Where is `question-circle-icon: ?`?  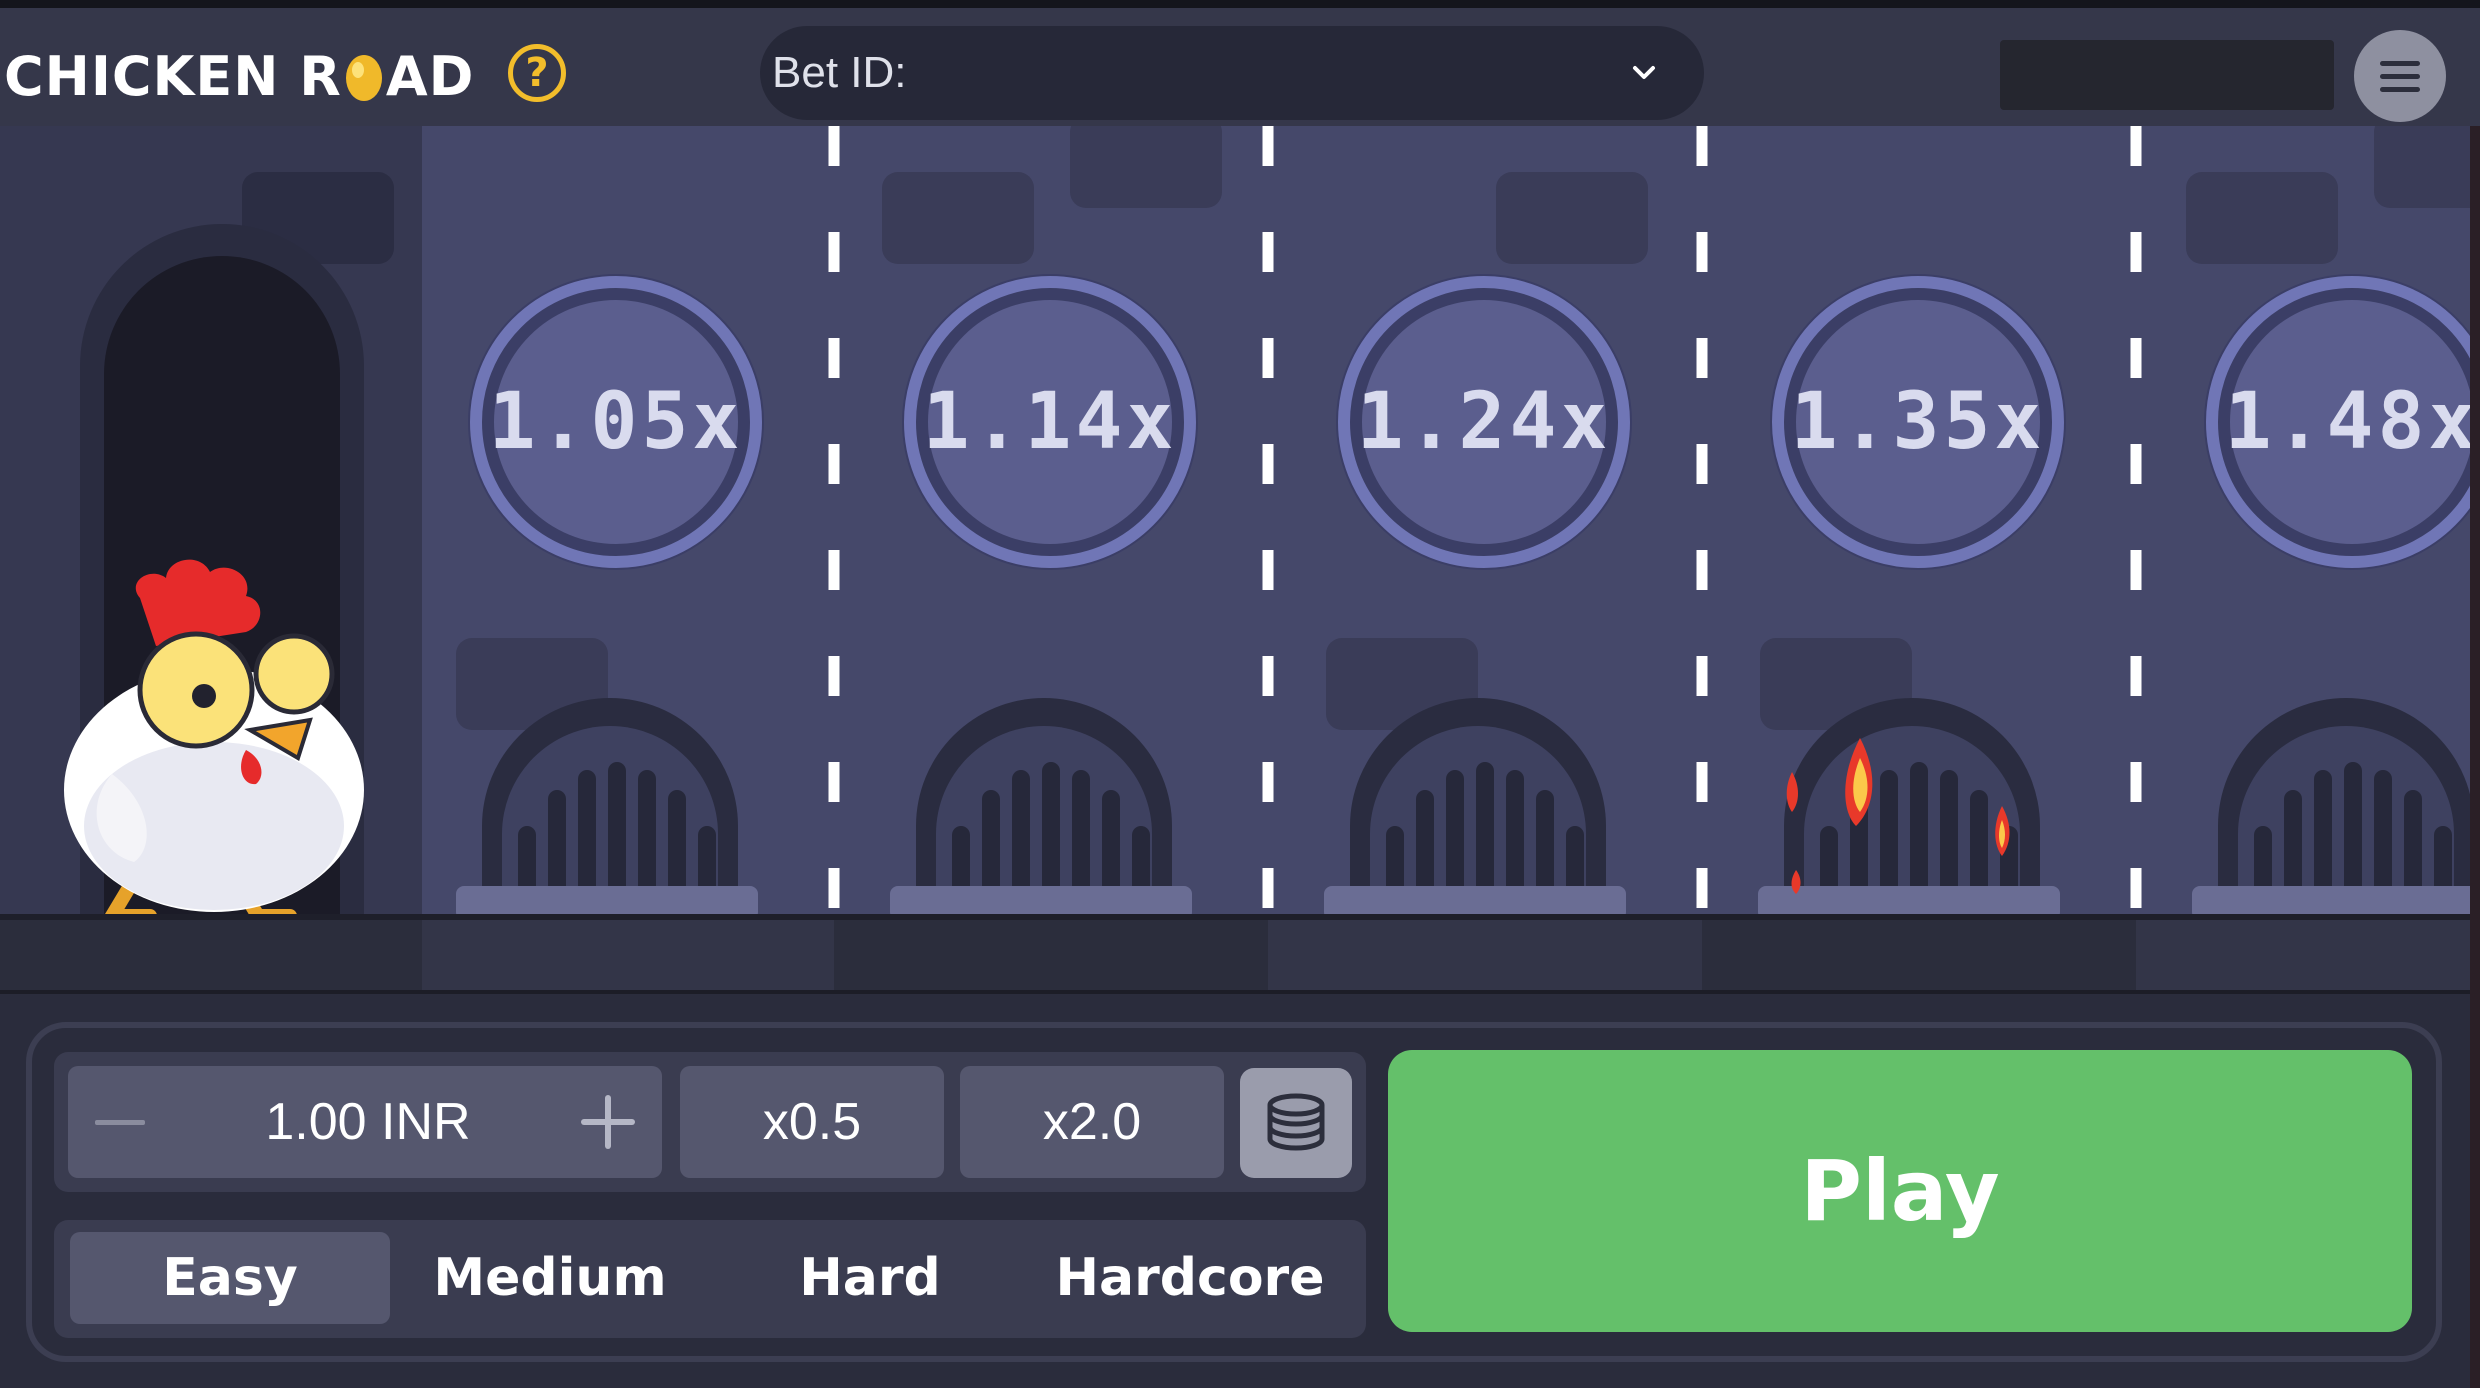
question-circle-icon: ? is located at coordinates (537, 73).